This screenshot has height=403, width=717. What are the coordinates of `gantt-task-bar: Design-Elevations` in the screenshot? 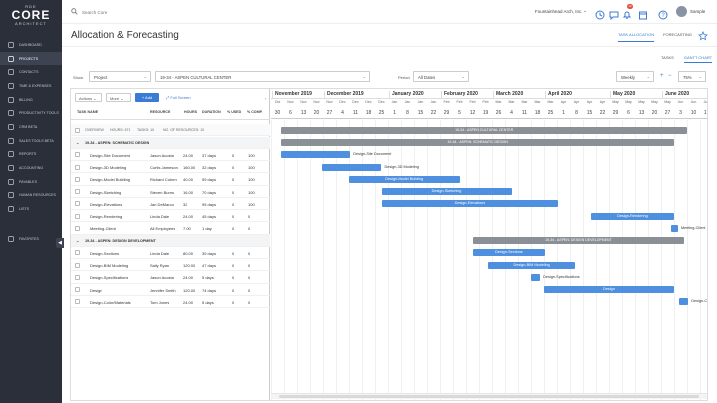 It's located at (470, 204).